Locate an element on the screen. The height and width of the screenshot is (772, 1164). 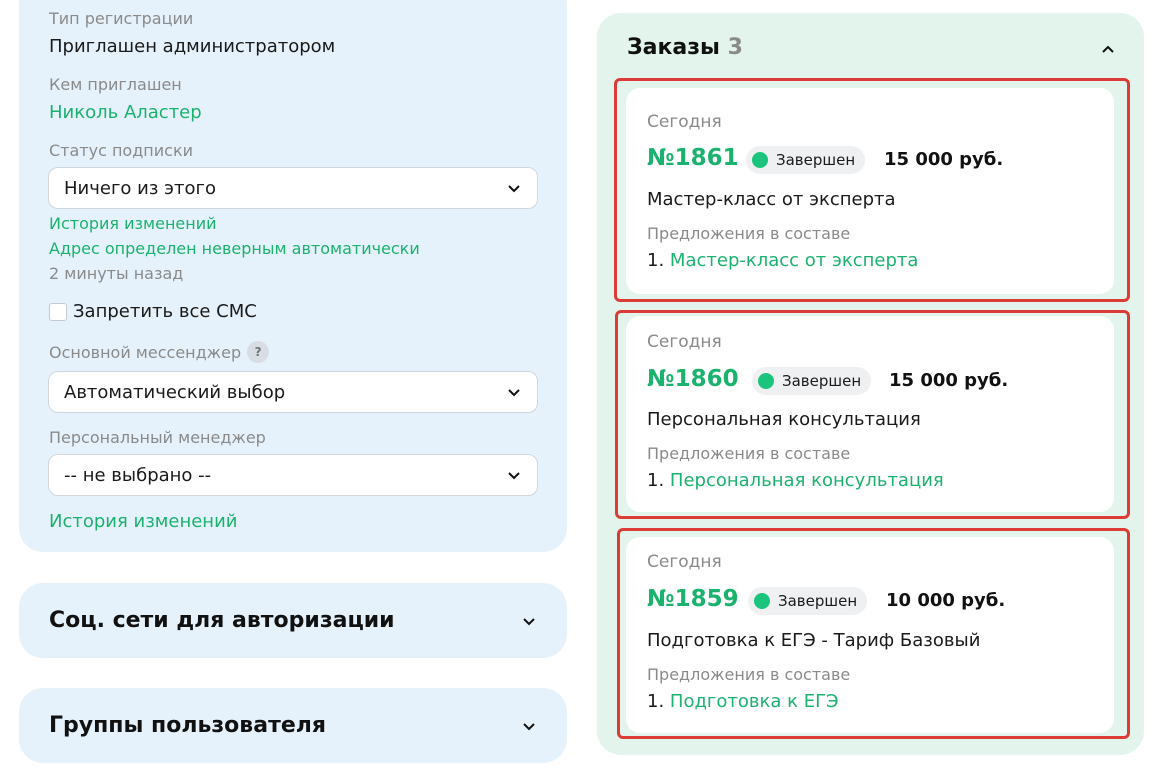
offer-item: 1. Мастер-класс от эксперта is located at coordinates (782, 260).